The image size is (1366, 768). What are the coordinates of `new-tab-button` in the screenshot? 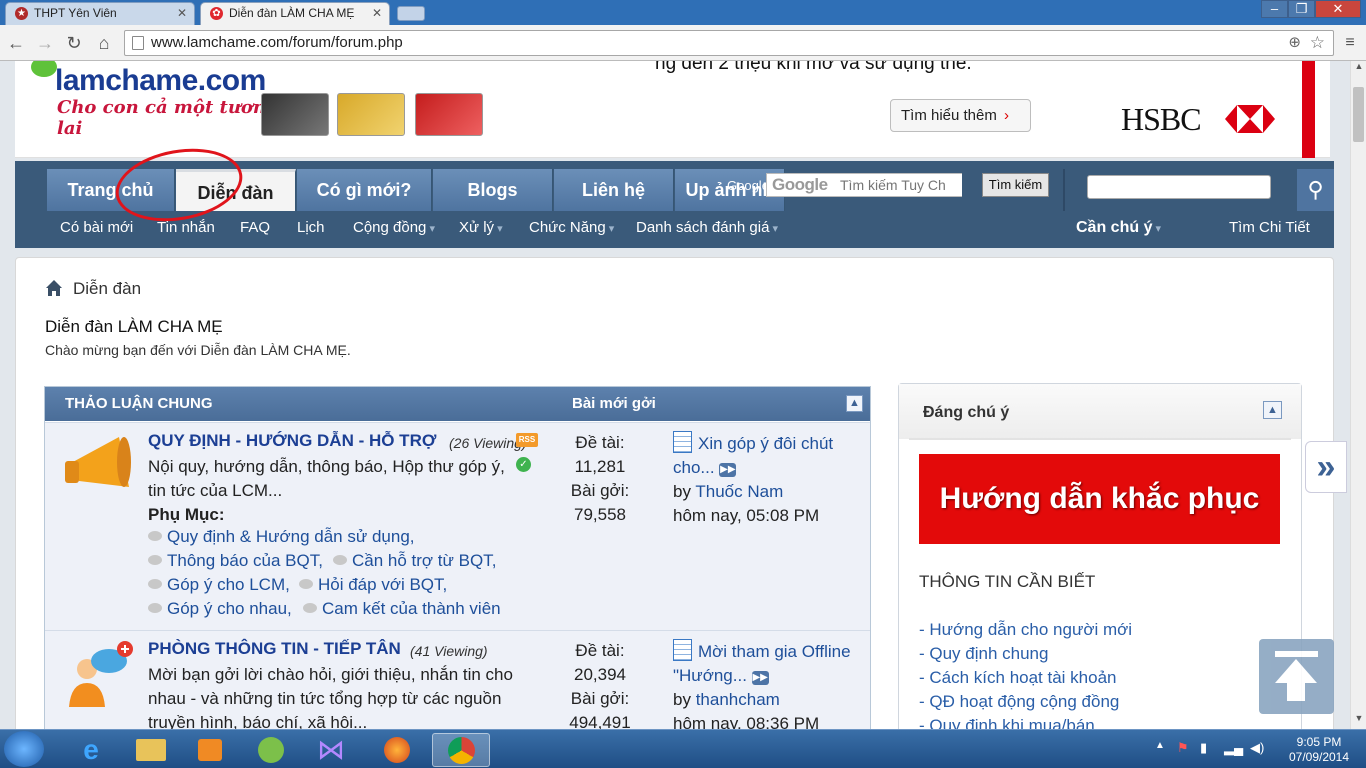 It's located at (411, 13).